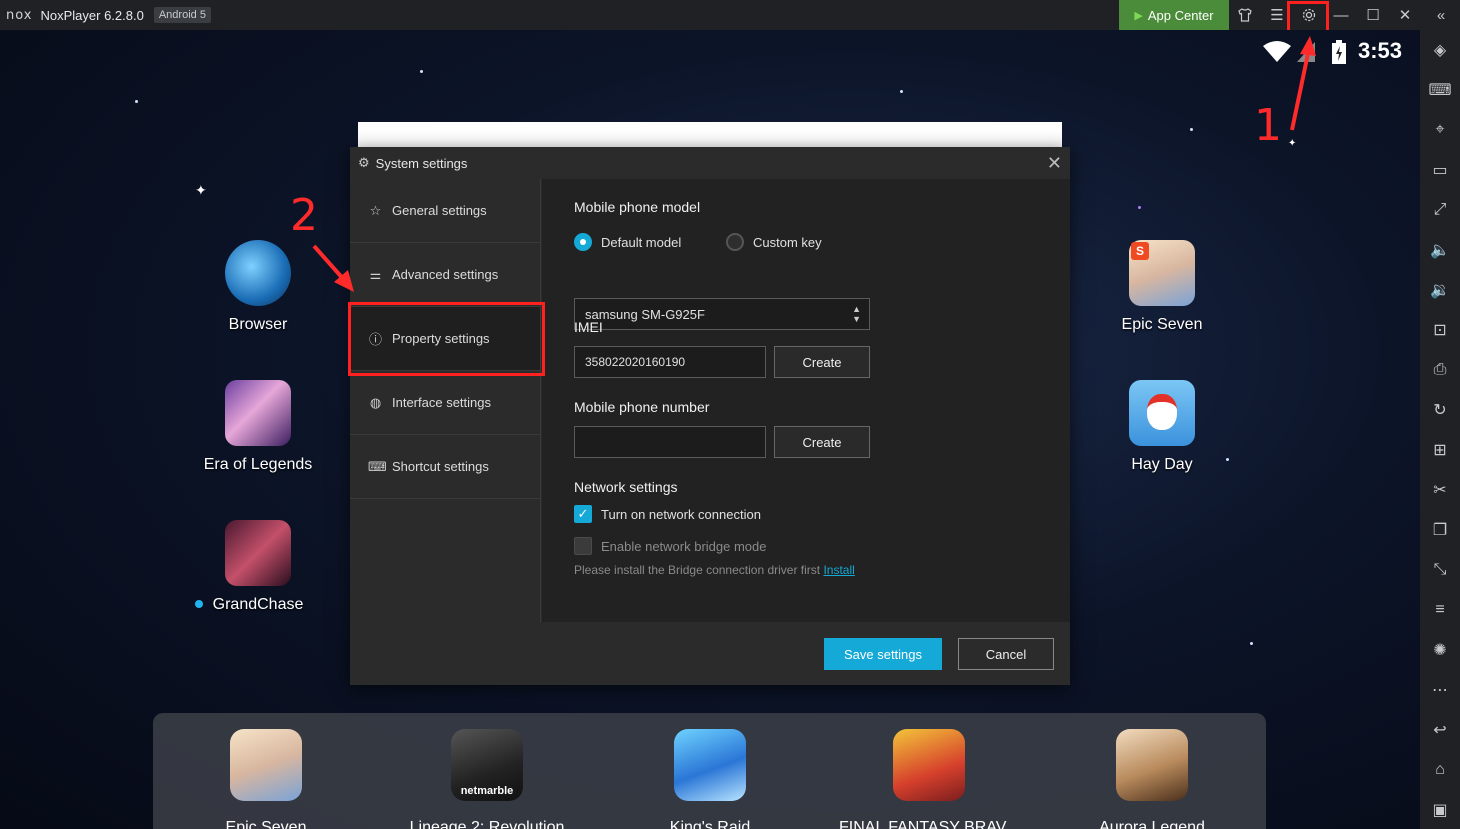 The image size is (1460, 829). What do you see at coordinates (439, 210) in the screenshot?
I see `sidebar-item-label: General settings` at bounding box center [439, 210].